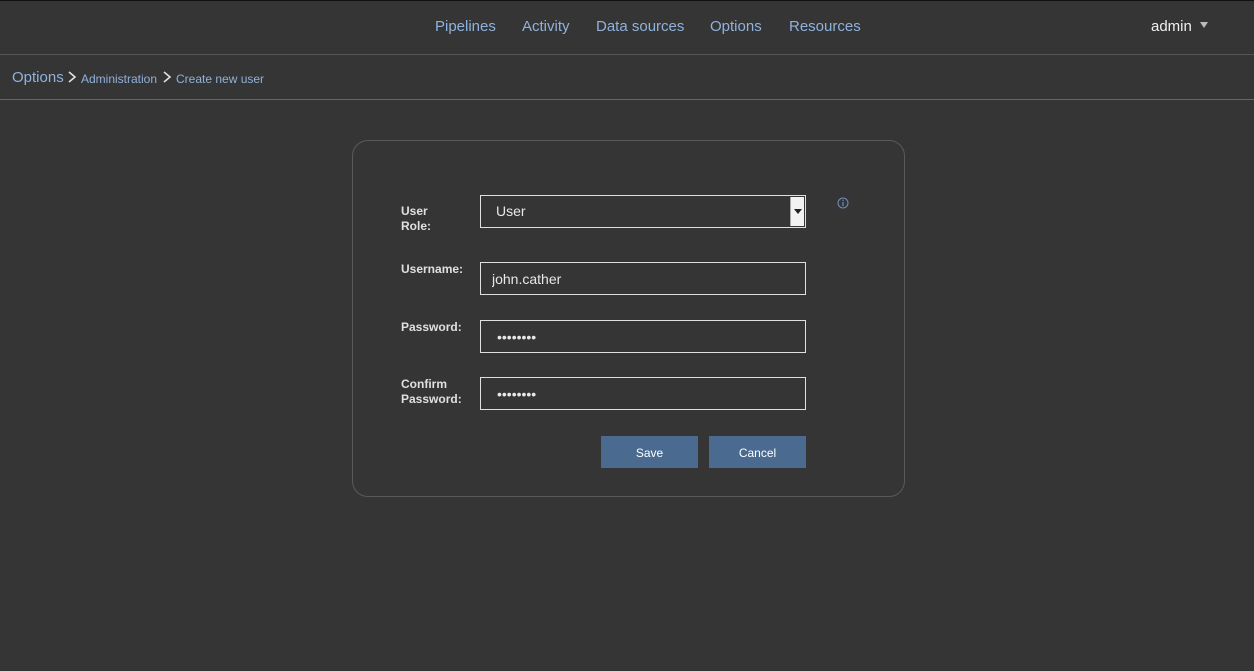  What do you see at coordinates (757, 452) in the screenshot?
I see `cancel-button: Cancel` at bounding box center [757, 452].